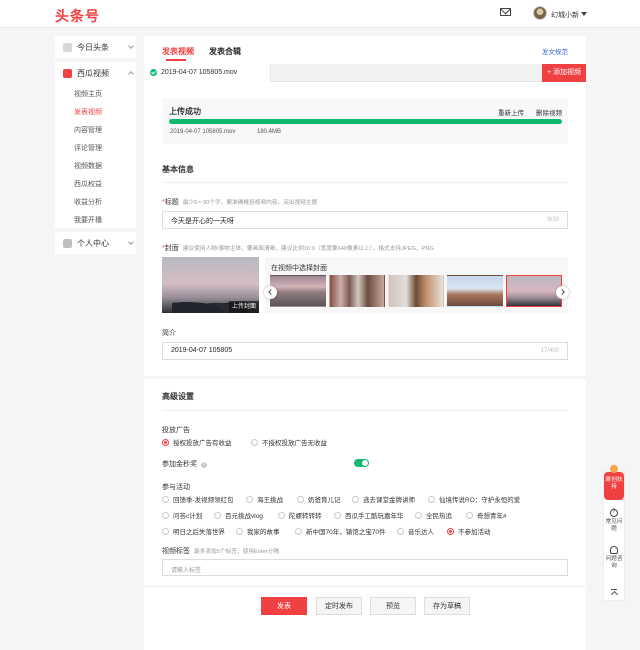  What do you see at coordinates (562, 292) in the screenshot?
I see `chevron-right-icon` at bounding box center [562, 292].